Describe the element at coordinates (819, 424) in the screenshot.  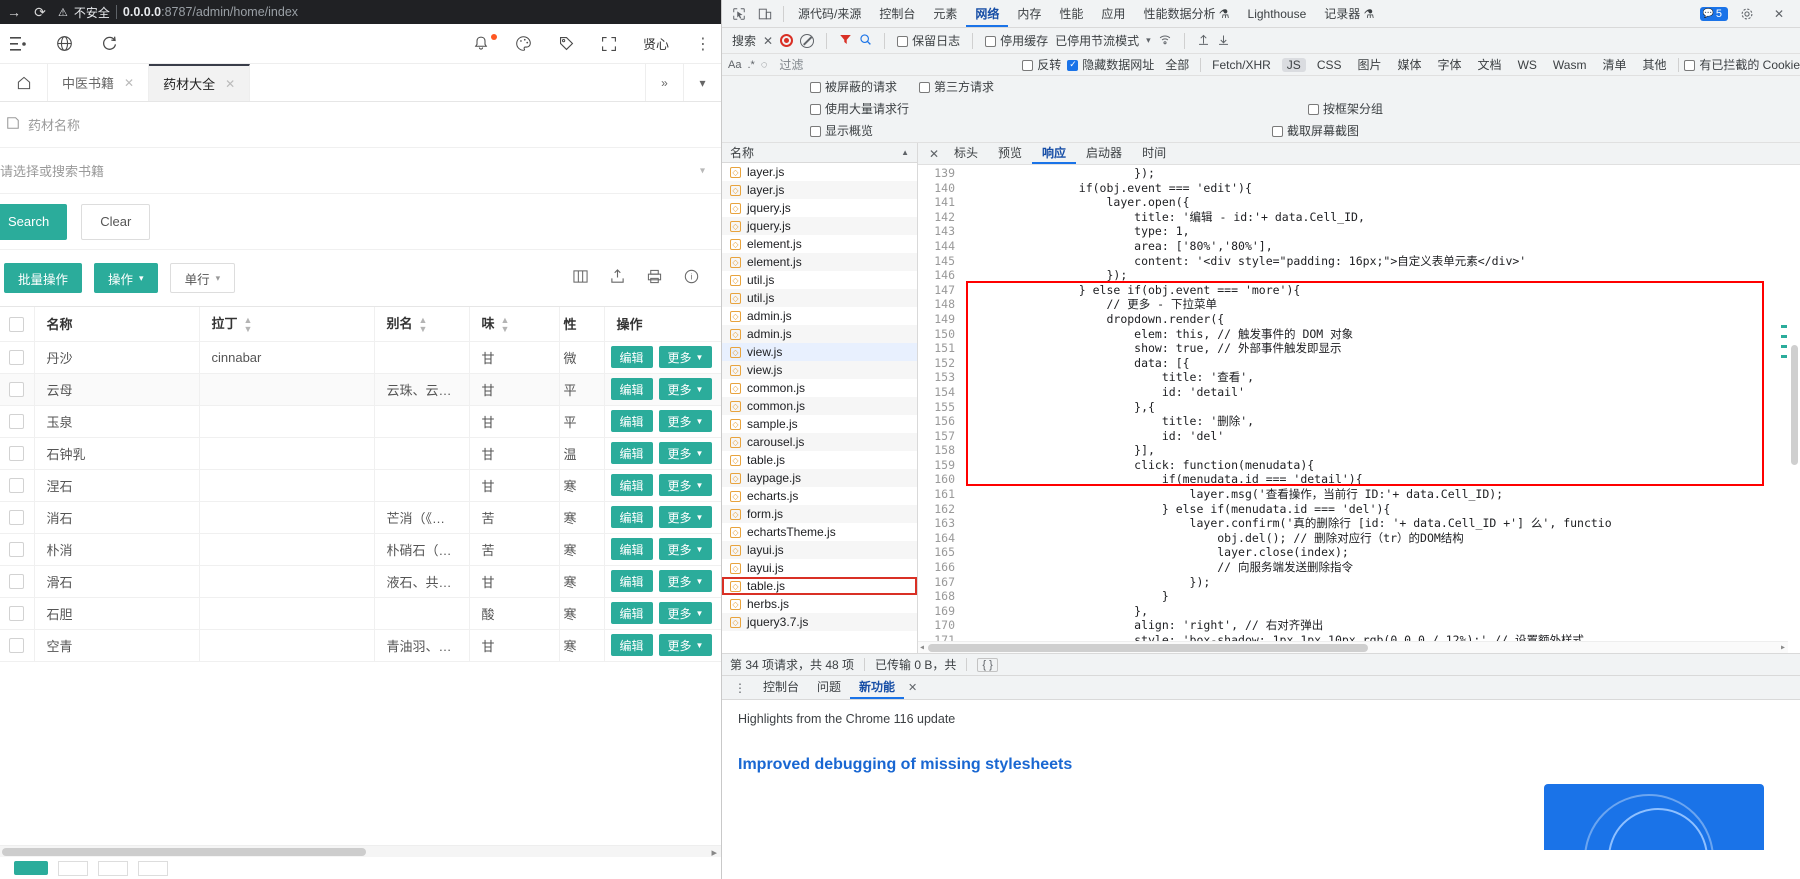
I see `list-item: ◇ sample.js` at that location.